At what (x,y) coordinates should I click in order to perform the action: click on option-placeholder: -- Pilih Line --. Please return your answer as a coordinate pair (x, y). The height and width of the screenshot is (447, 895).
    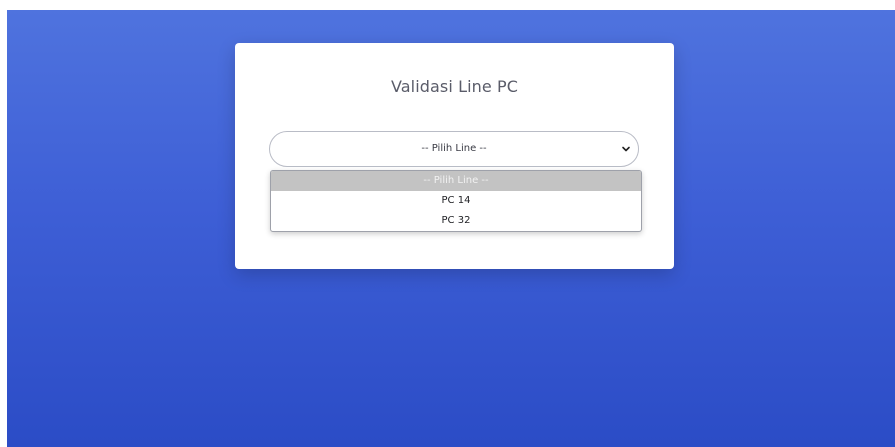
    Looking at the image, I should click on (456, 181).